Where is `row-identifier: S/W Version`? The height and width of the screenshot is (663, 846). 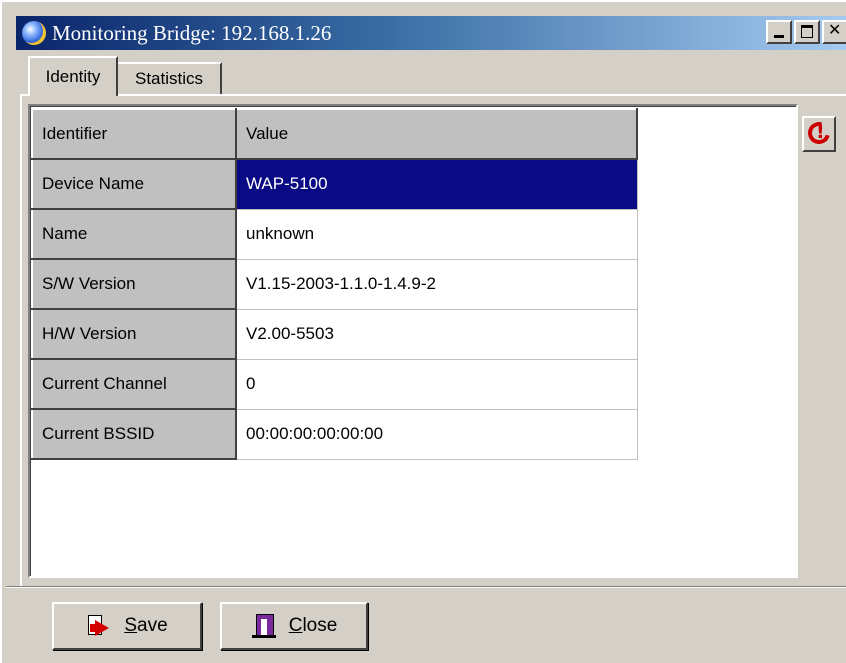
row-identifier: S/W Version is located at coordinates (134, 284).